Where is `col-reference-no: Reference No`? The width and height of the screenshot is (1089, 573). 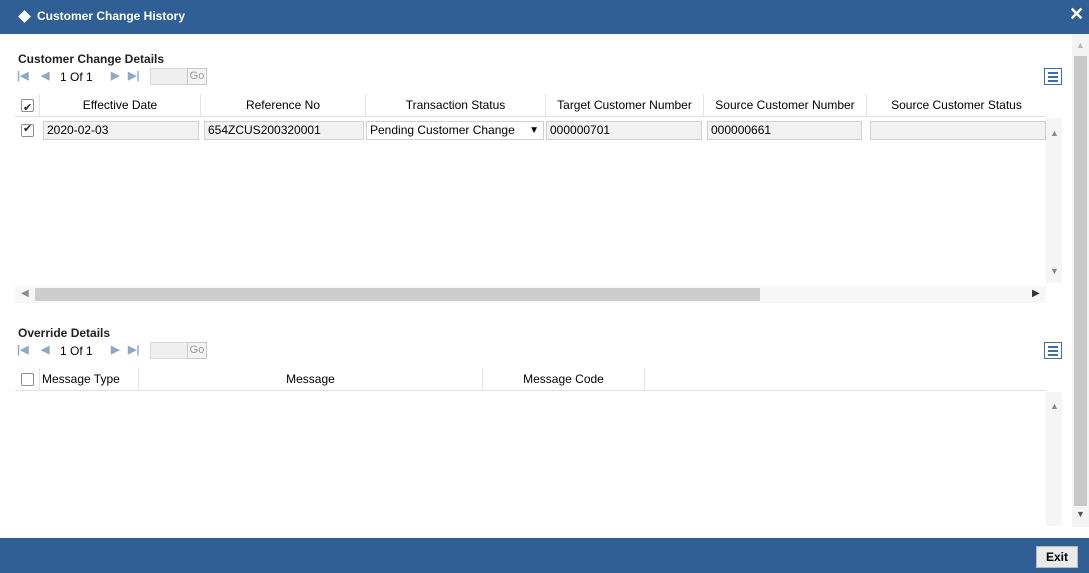 col-reference-no: Reference No is located at coordinates (283, 105).